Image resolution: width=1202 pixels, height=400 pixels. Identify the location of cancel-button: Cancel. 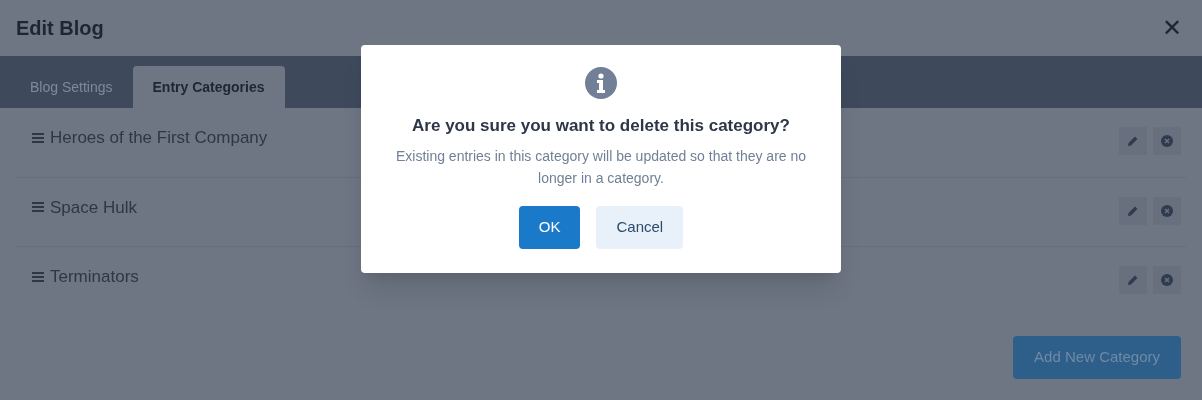
(640, 227).